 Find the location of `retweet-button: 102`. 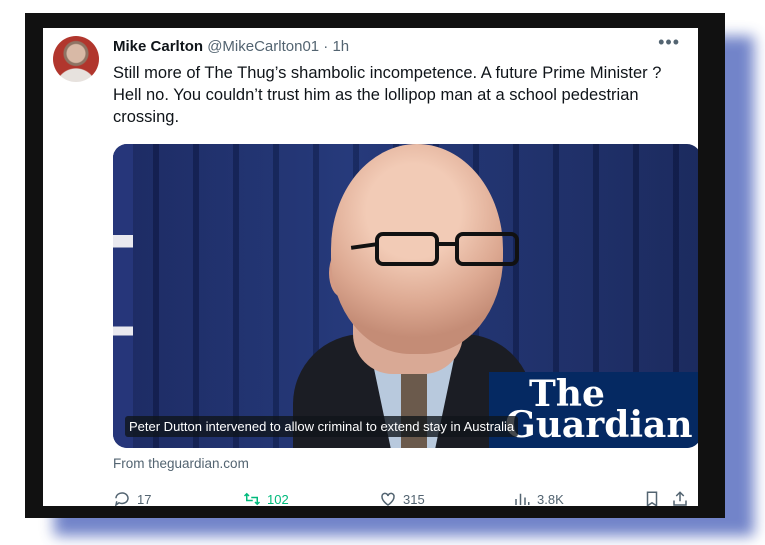

retweet-button: 102 is located at coordinates (266, 498).